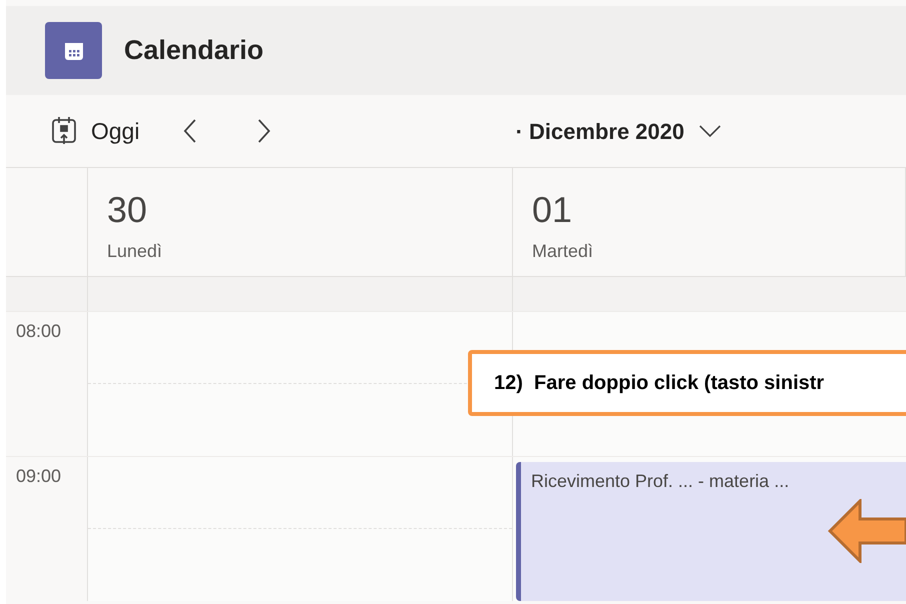 This screenshot has width=906, height=604. I want to click on chevron-down-icon, so click(710, 131).